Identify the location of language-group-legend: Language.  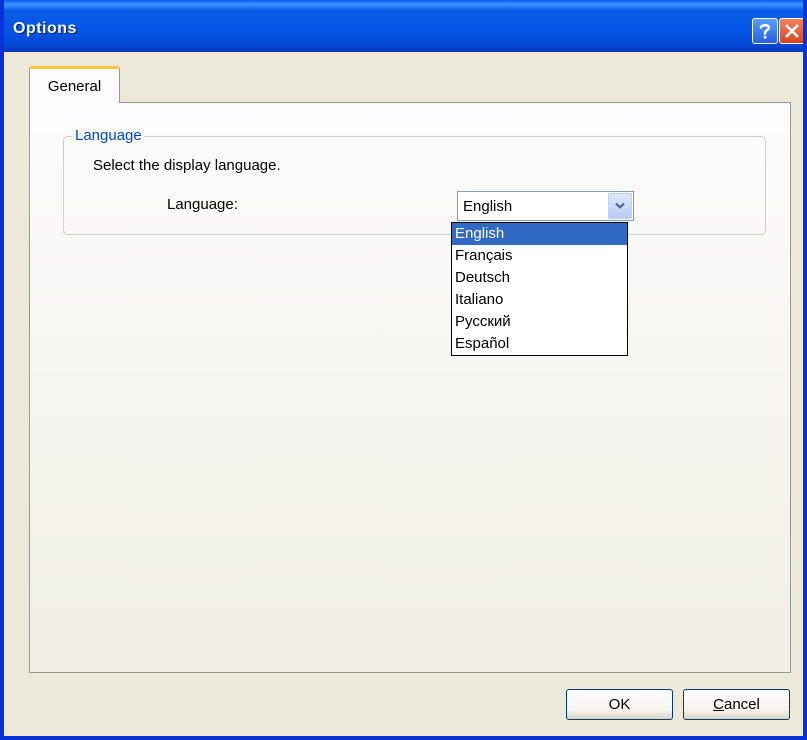
(108, 135).